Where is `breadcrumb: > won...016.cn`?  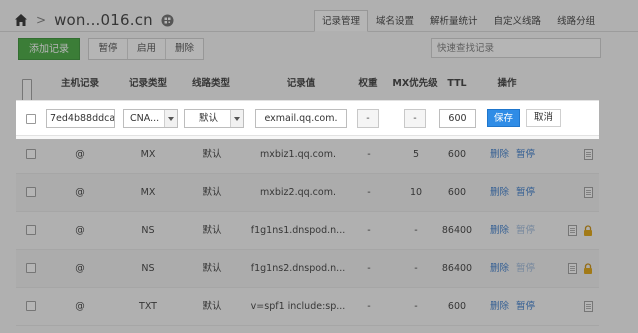
breadcrumb: > won...016.cn is located at coordinates (94, 20).